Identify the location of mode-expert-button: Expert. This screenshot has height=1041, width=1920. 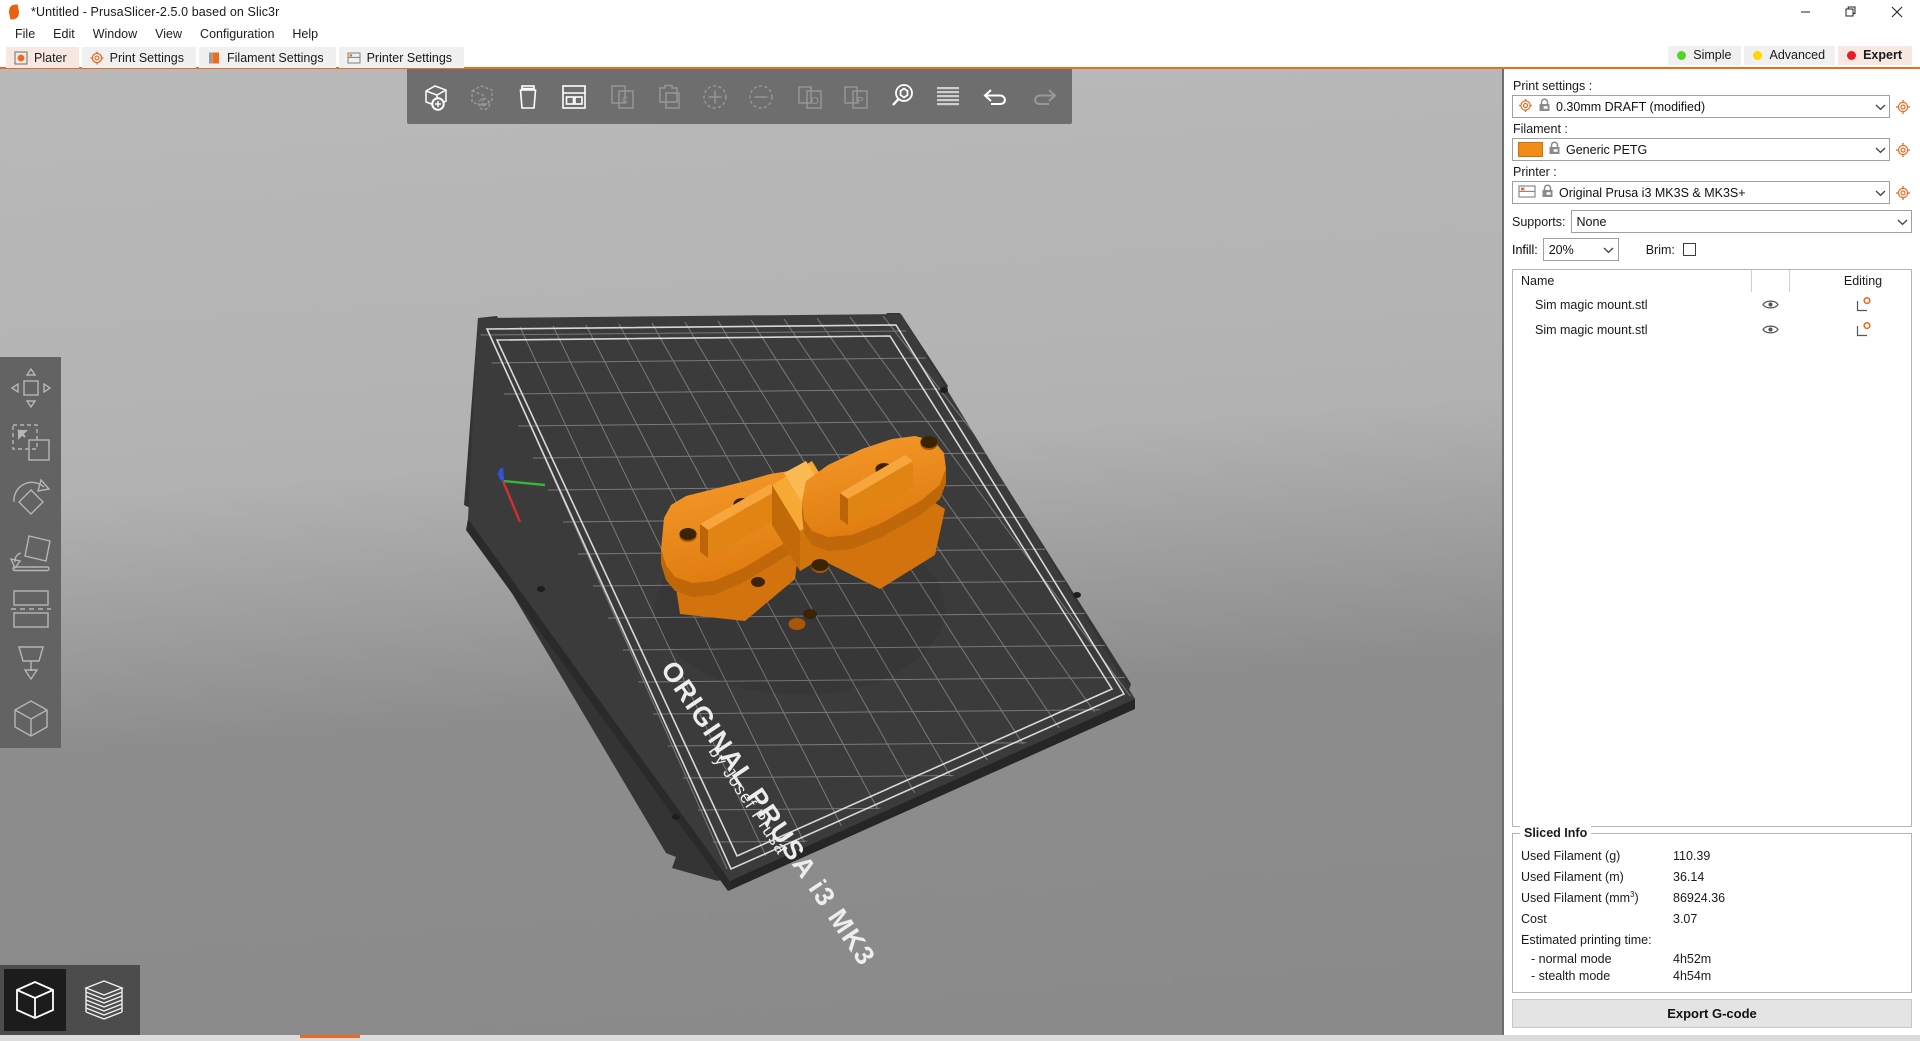
(1875, 55).